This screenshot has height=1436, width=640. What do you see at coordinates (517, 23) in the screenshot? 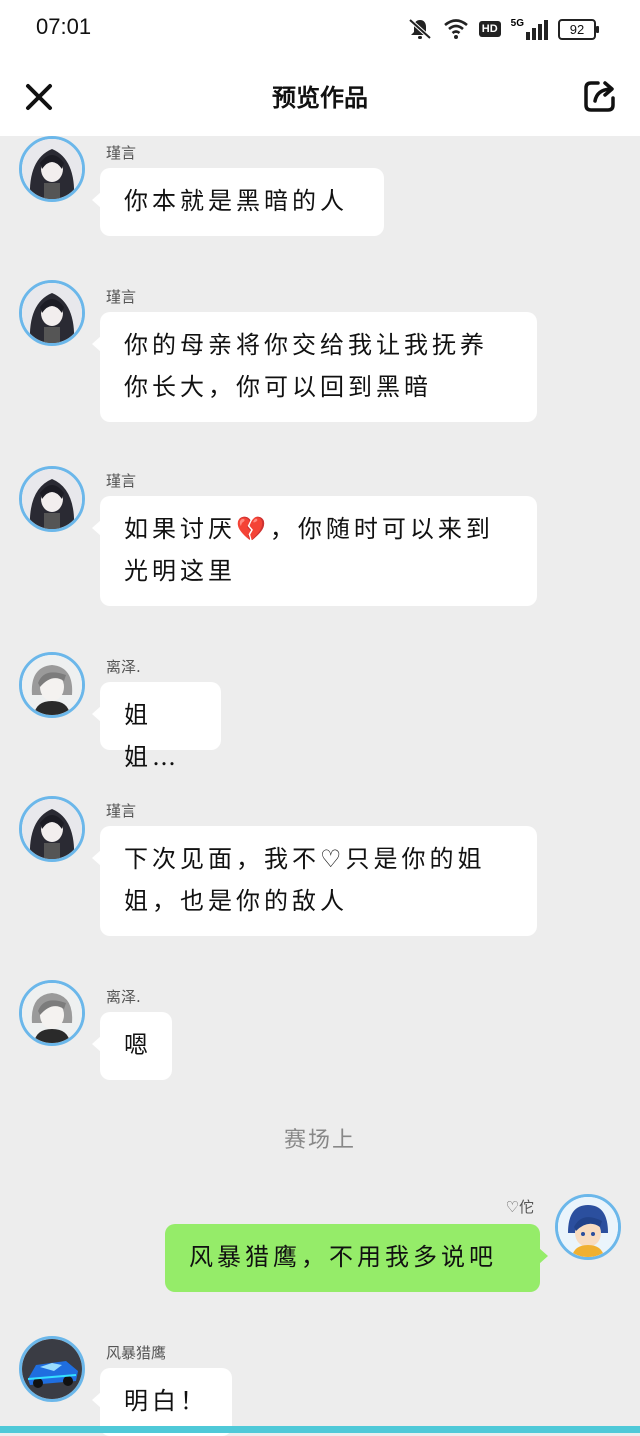
I see `network-label: 5G` at bounding box center [517, 23].